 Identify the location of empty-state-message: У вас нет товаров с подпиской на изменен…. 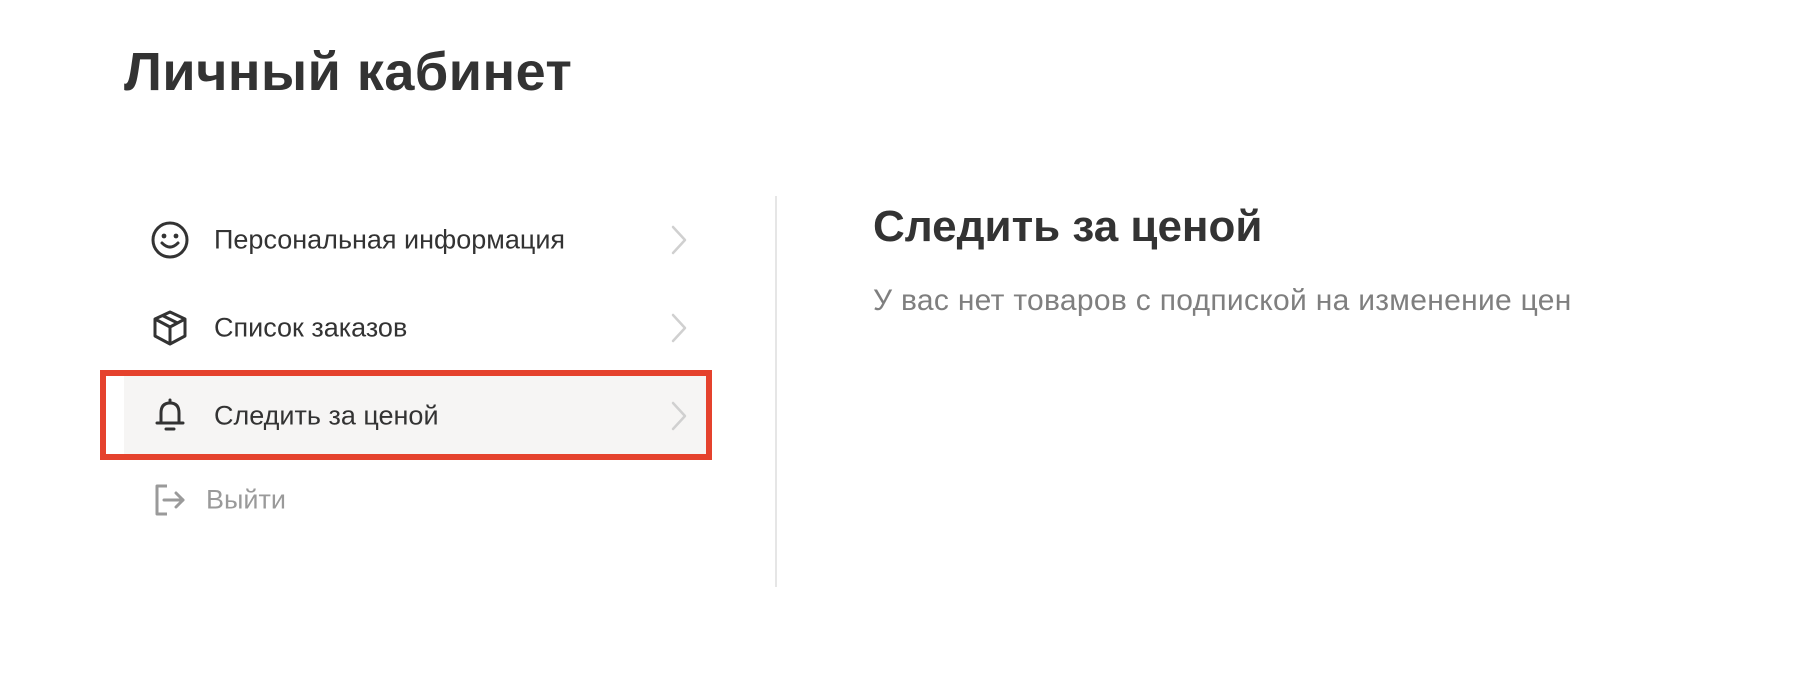
(1222, 300).